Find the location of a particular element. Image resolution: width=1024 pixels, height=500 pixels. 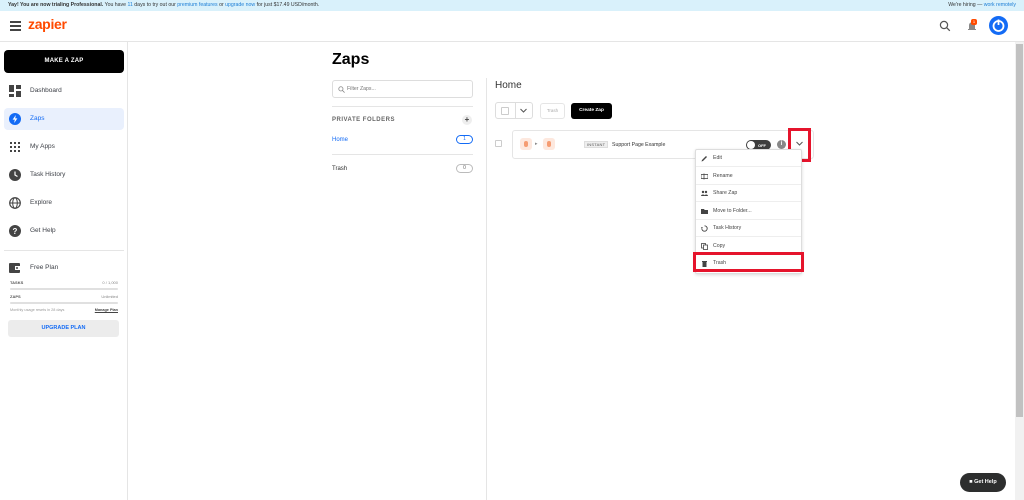

wallet-icon is located at coordinates (15, 268).